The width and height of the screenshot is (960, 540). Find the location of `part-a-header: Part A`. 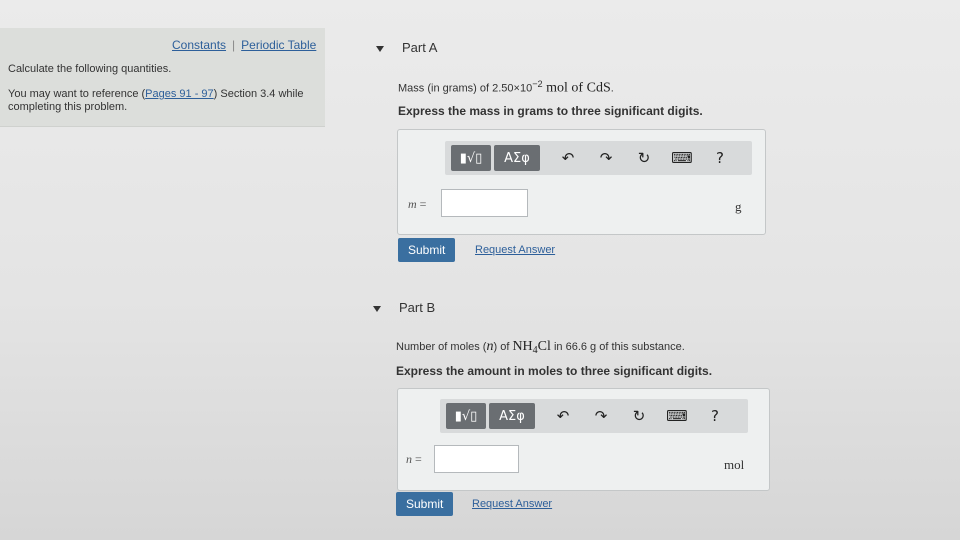

part-a-header: Part A is located at coordinates (406, 47).